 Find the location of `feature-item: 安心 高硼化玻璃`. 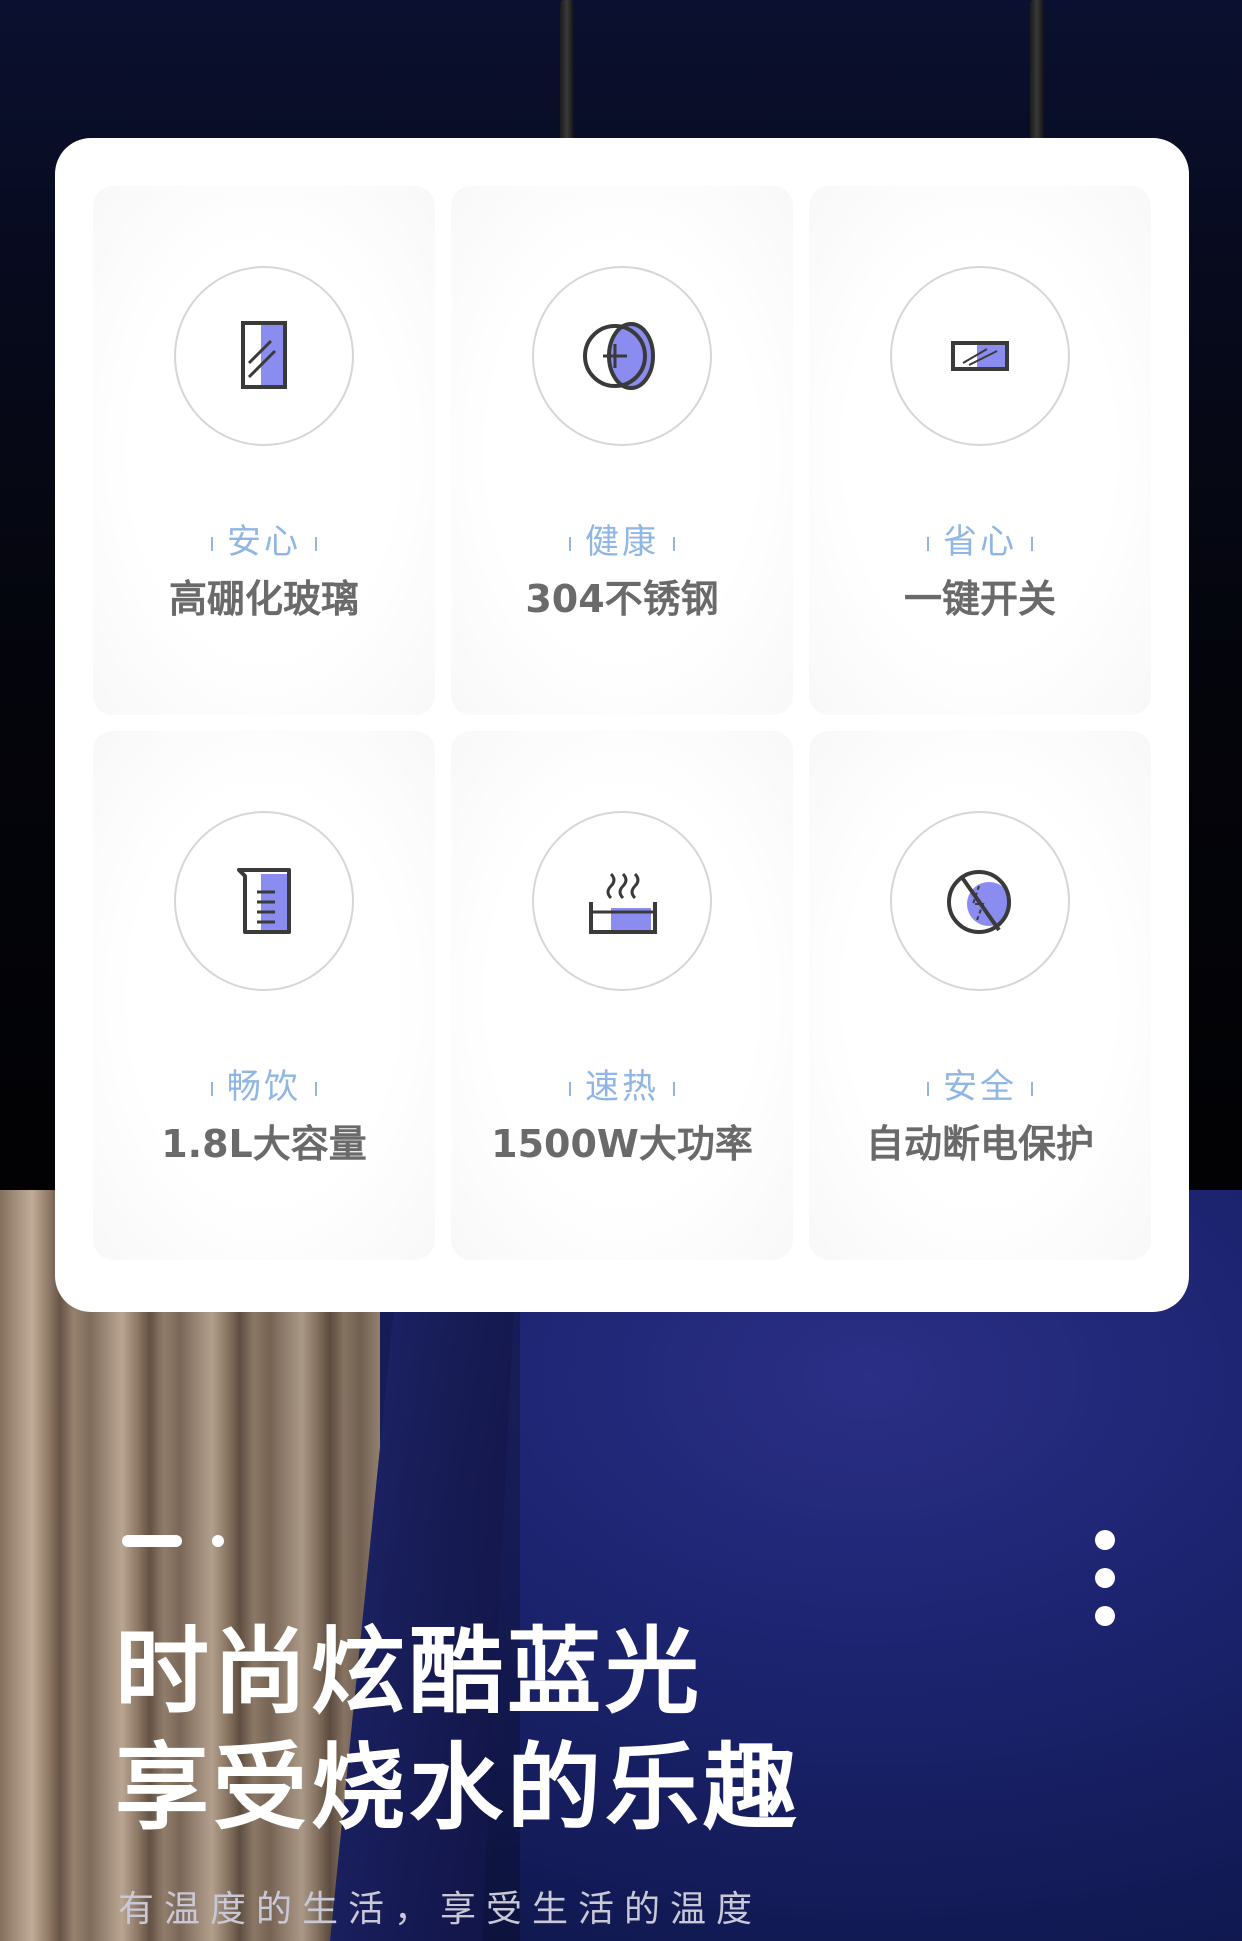

feature-item: 安心 高硼化玻璃 is located at coordinates (264, 450).